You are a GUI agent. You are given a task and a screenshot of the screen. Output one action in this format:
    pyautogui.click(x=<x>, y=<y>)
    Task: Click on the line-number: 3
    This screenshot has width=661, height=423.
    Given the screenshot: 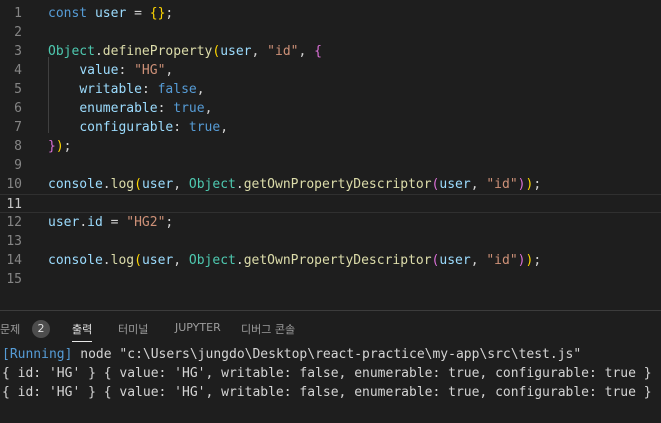 What is the action you would take?
    pyautogui.click(x=18, y=51)
    